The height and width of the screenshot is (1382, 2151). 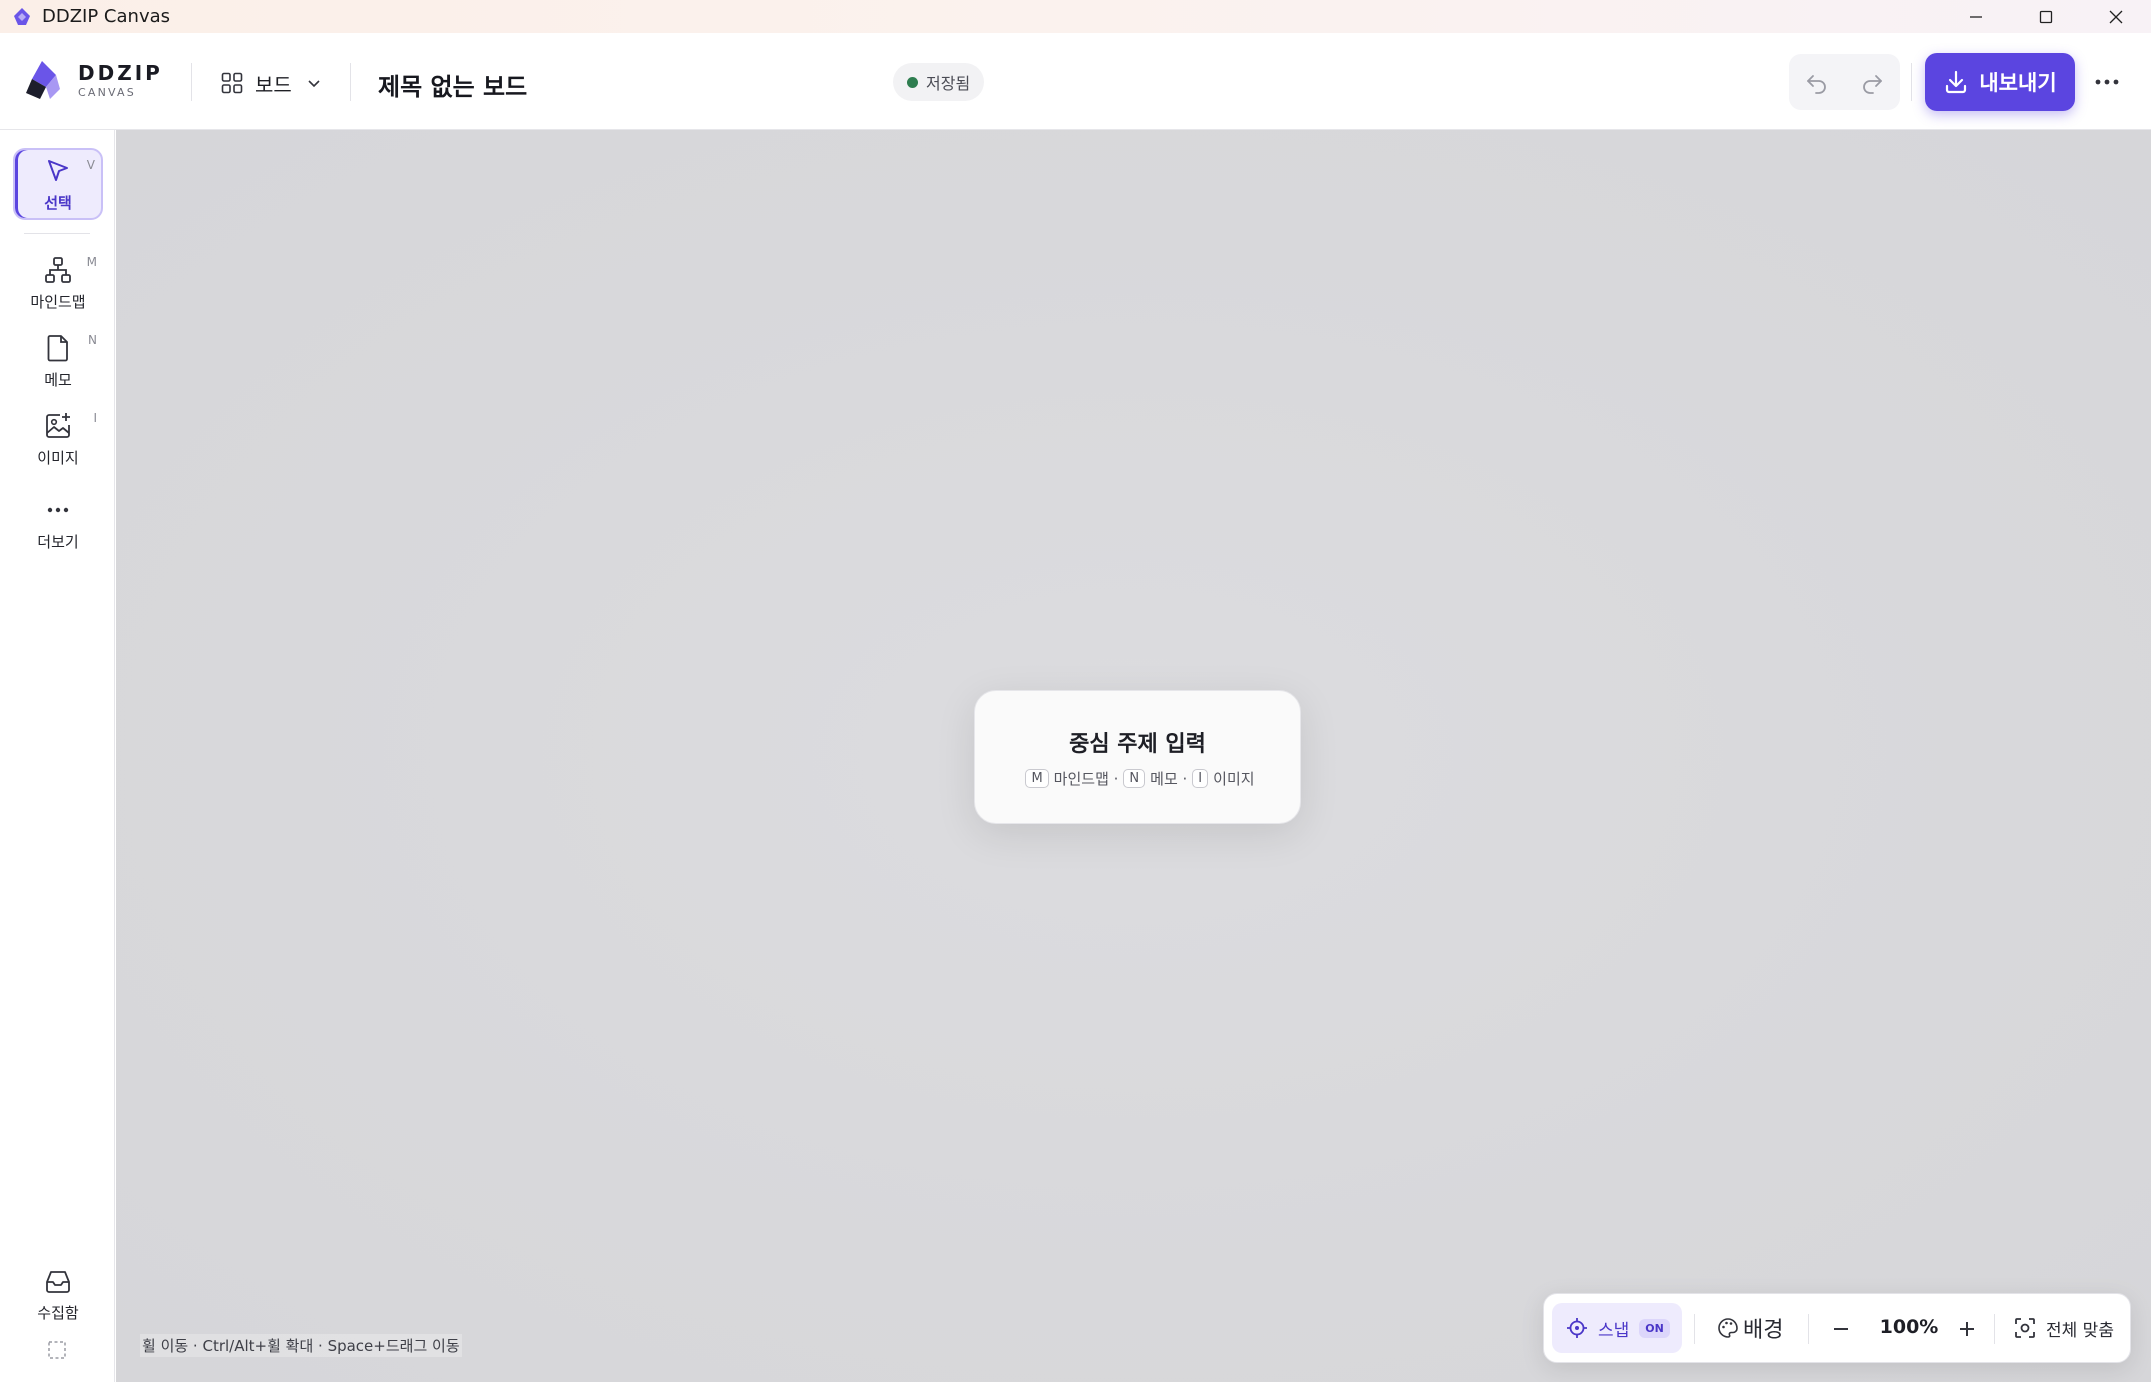 I want to click on background-button: 배경, so click(x=1750, y=1328).